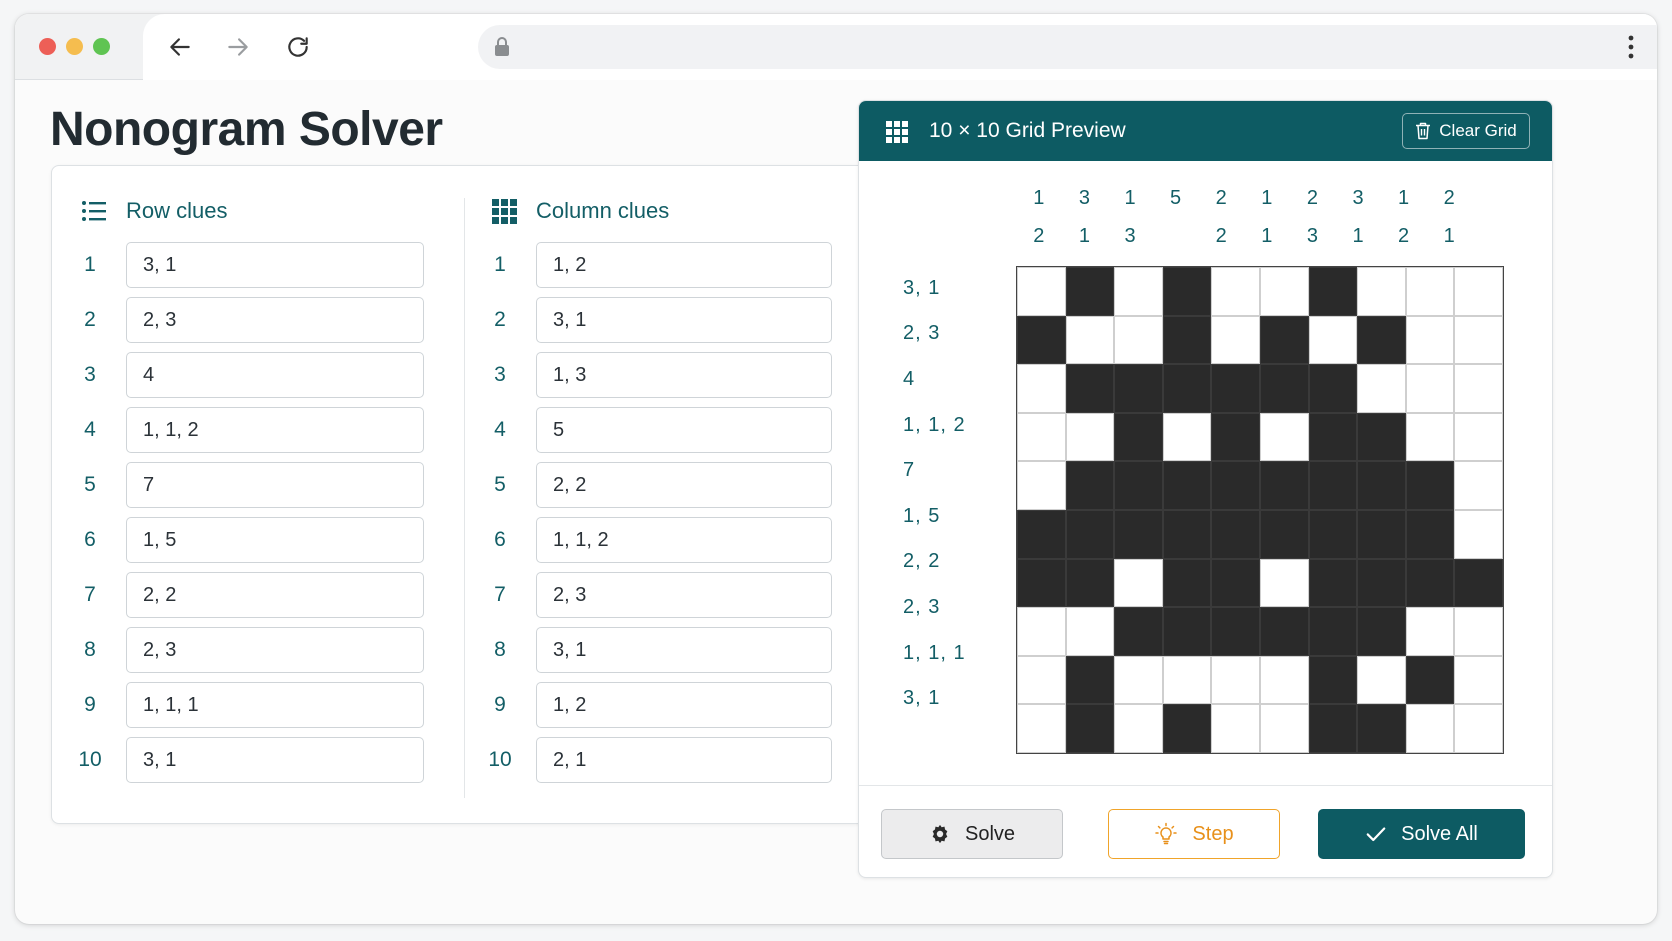 The width and height of the screenshot is (1672, 941). I want to click on reload-icon, so click(298, 47).